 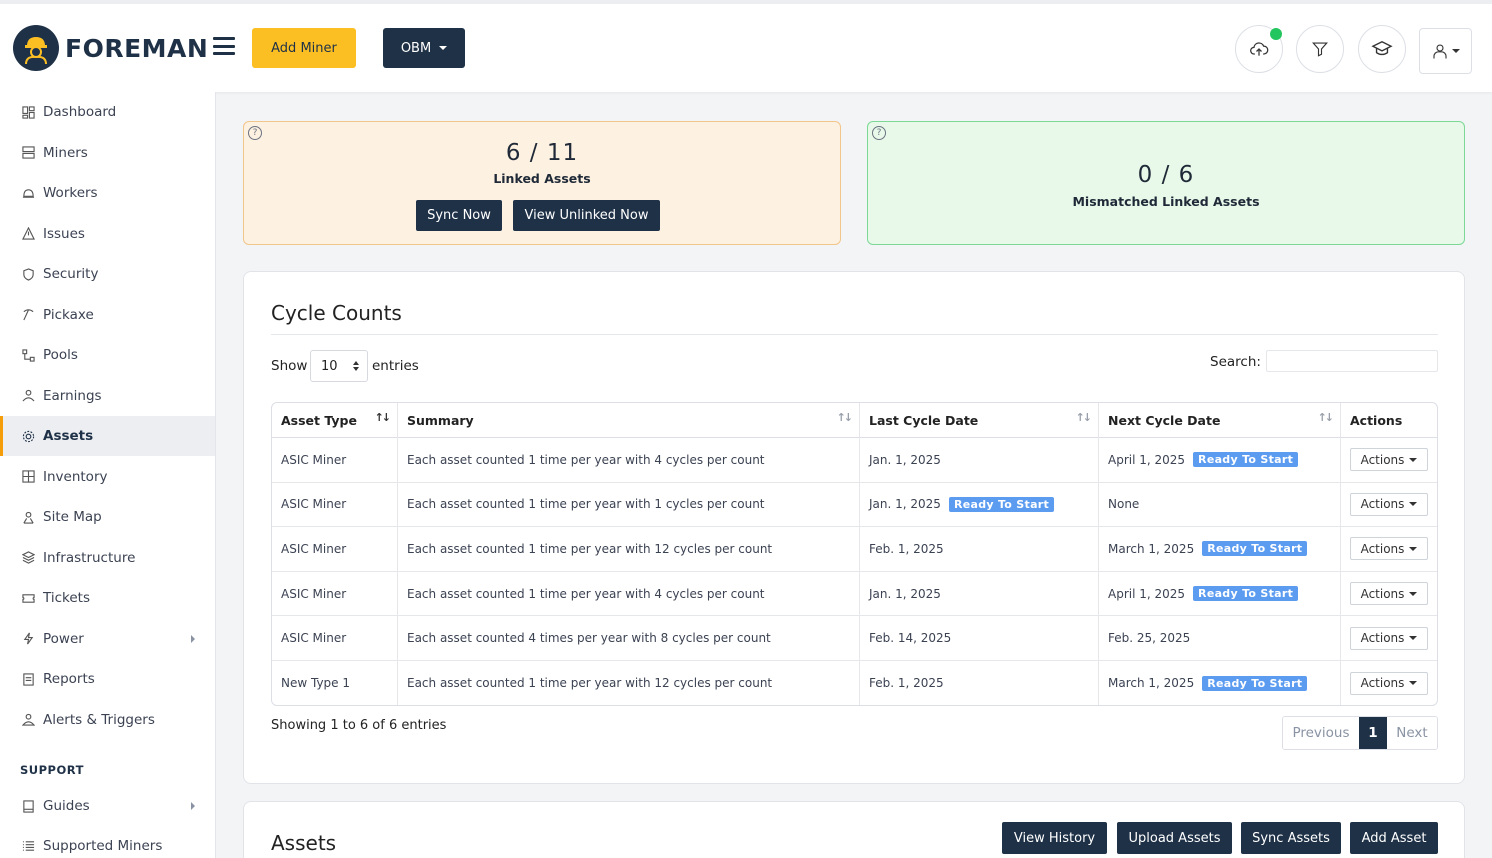 I want to click on next-cycle-date-cell: April 1, 2025 Ready To Start, so click(x=1220, y=460).